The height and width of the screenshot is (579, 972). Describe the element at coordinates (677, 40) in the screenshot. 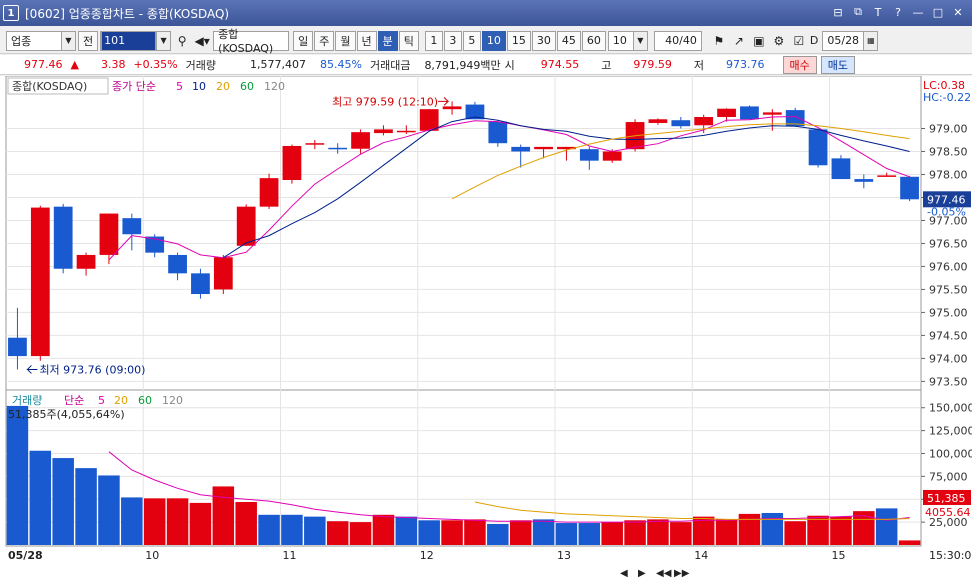

I see `count-field: 40/40` at that location.